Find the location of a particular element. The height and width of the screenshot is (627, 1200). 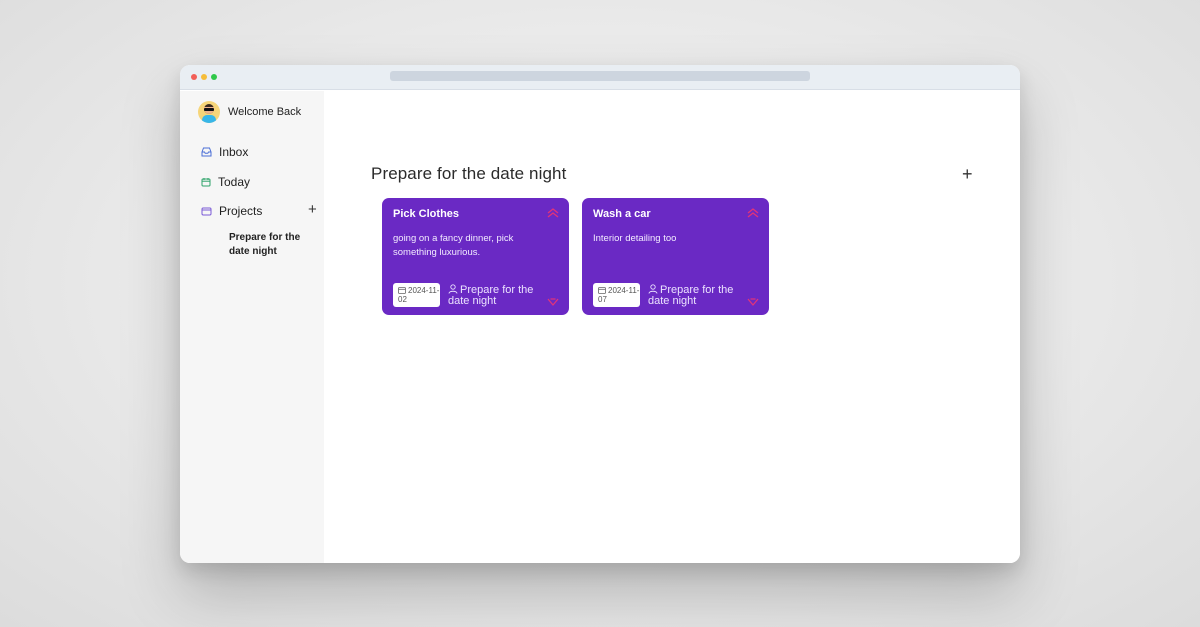

welcome-text: Welcome Back is located at coordinates (265, 112).